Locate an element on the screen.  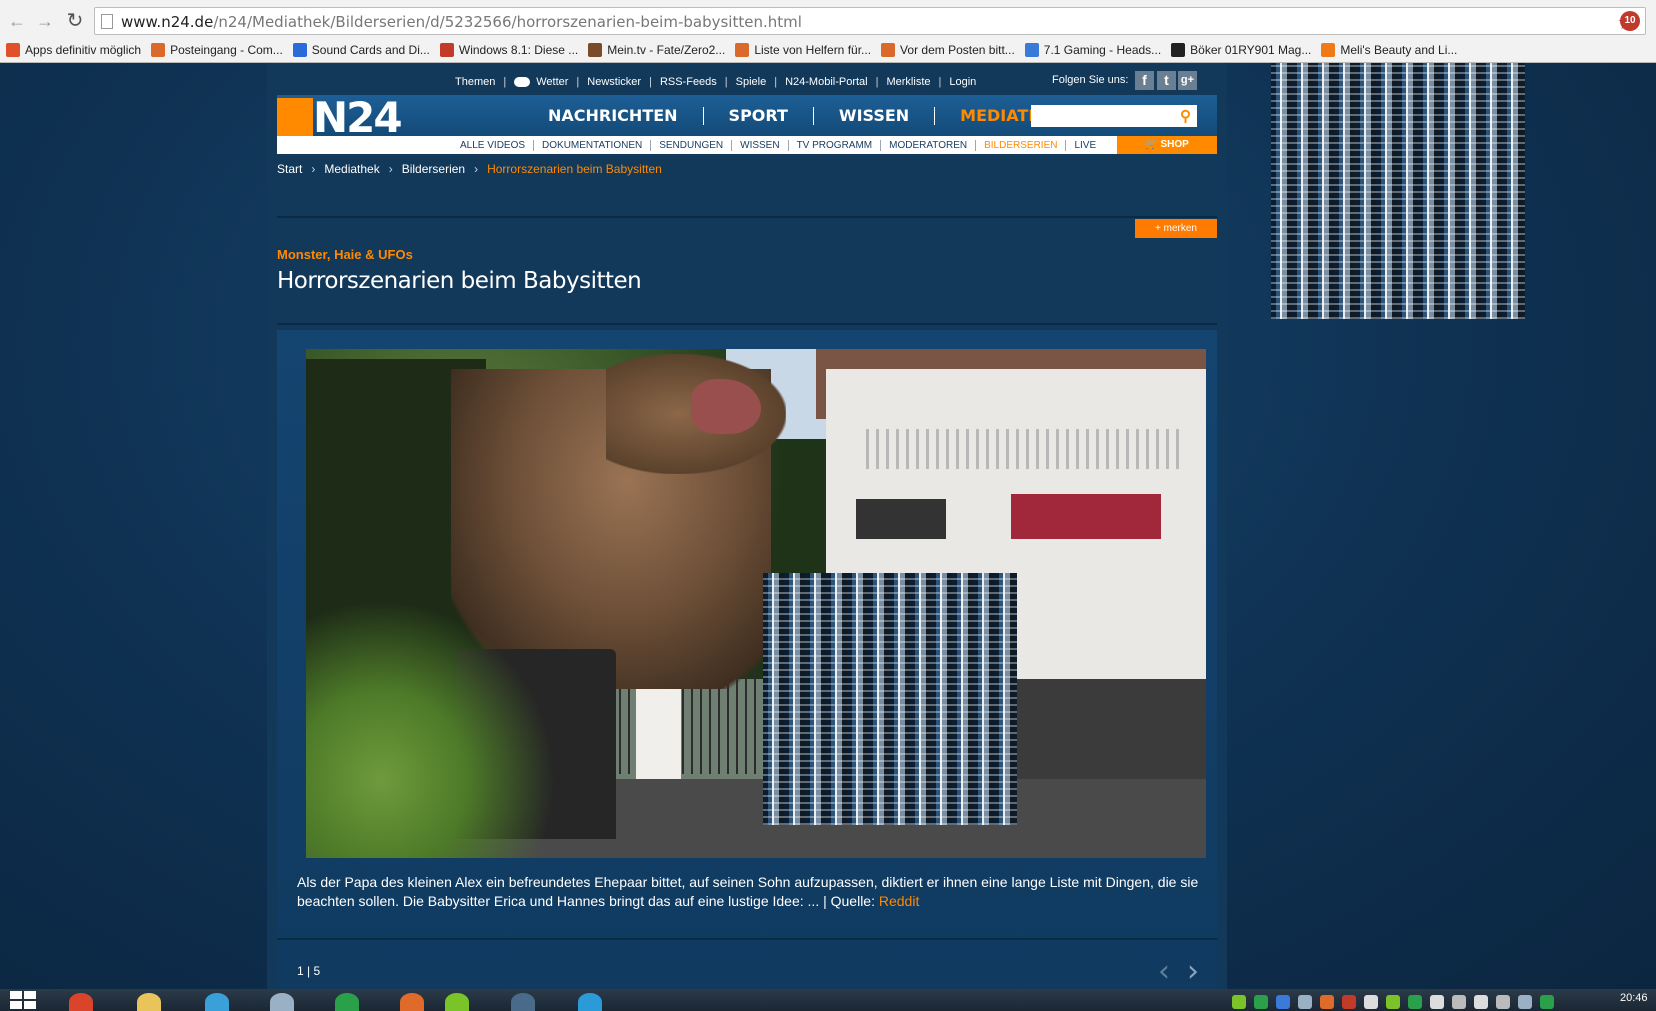
main-nav-nachrichten: NACHRICHTEN is located at coordinates (613, 115).